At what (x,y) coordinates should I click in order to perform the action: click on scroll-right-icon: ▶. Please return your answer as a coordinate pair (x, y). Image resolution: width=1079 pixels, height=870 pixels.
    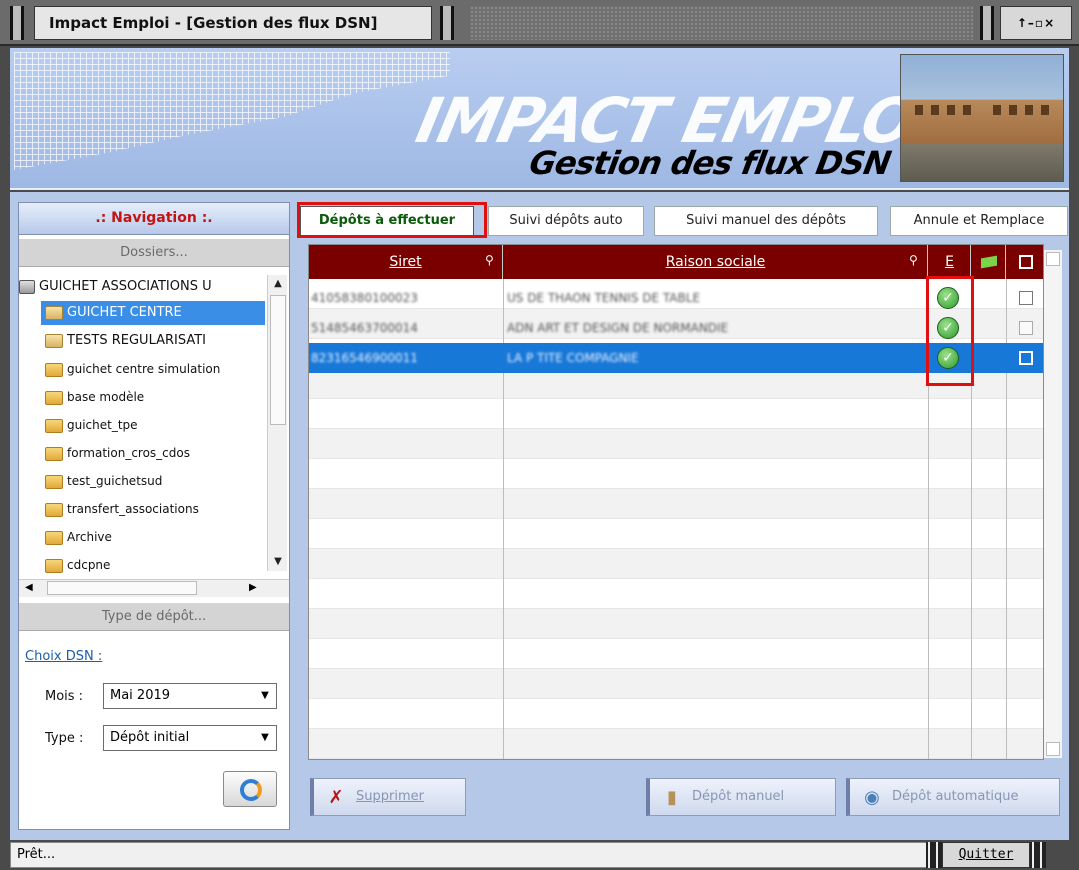
    Looking at the image, I should click on (253, 587).